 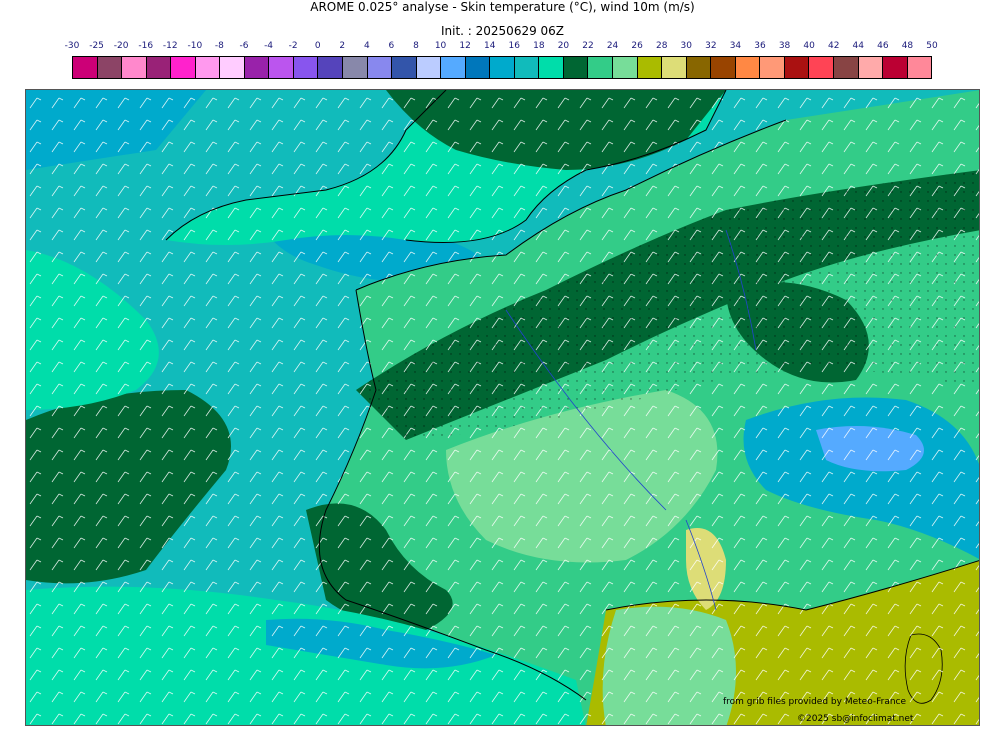 What do you see at coordinates (815, 702) in the screenshot?
I see `data-source-credit: from grib files provided by Meteo-France` at bounding box center [815, 702].